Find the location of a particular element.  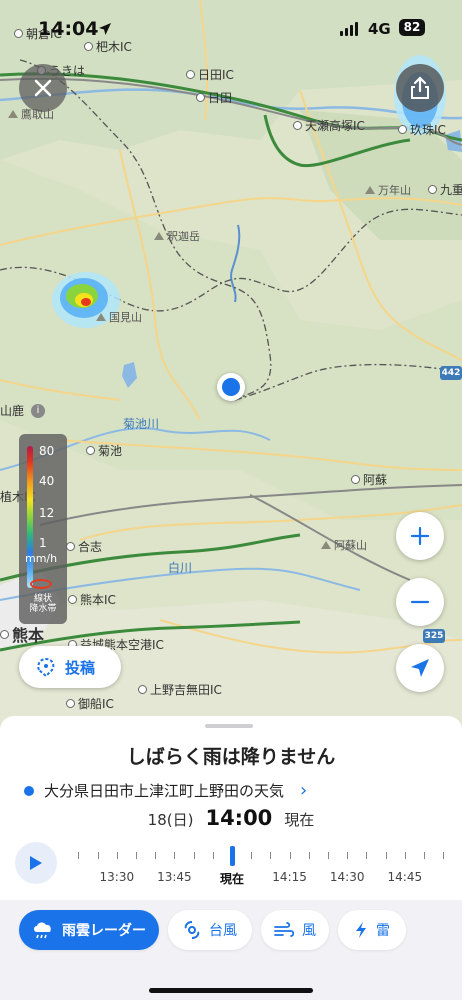

timeline-label: 現在 is located at coordinates (232, 879).